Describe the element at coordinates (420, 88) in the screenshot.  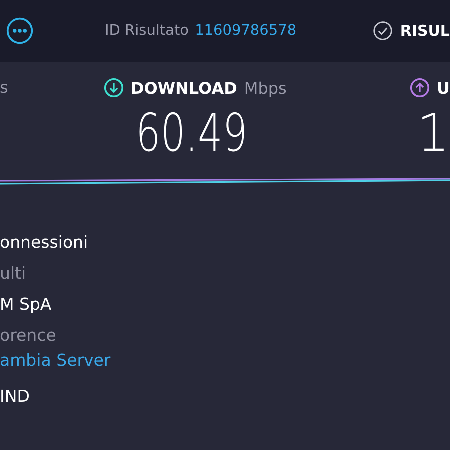
I see `upload-icon` at that location.